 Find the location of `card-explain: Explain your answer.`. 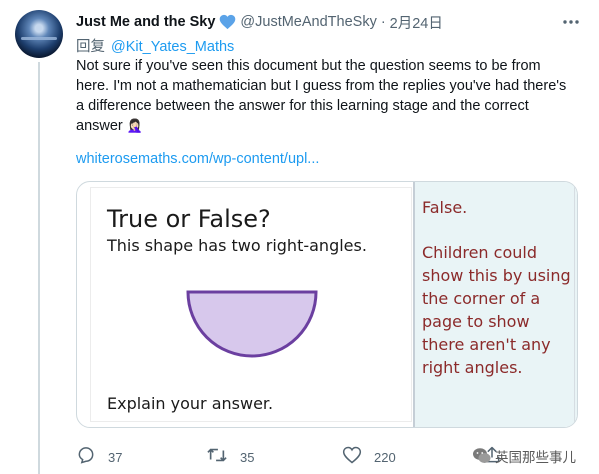

card-explain: Explain your answer. is located at coordinates (190, 403).